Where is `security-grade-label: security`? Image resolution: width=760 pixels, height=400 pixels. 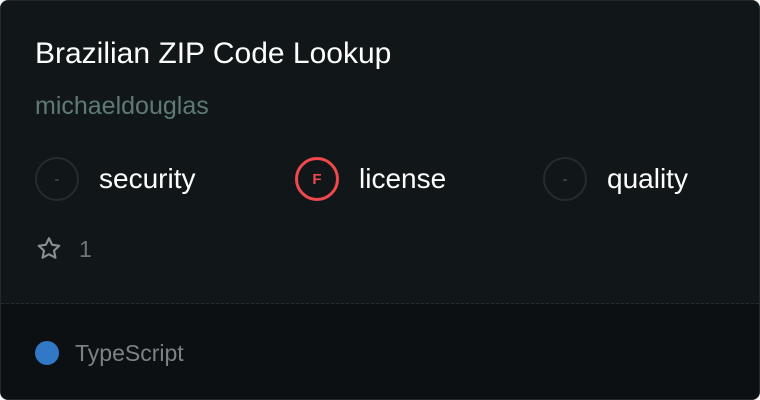
security-grade-label: security is located at coordinates (147, 178).